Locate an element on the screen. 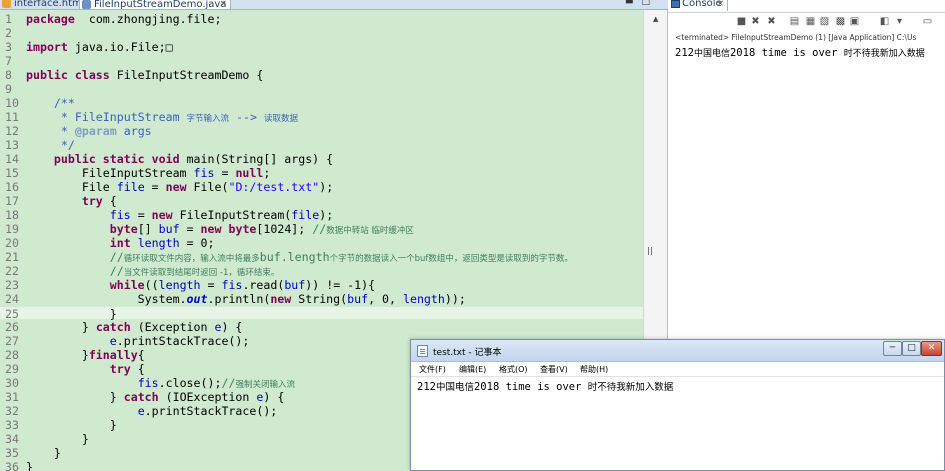 The image size is (945, 471). maximize-icon: □ is located at coordinates (649, 3).